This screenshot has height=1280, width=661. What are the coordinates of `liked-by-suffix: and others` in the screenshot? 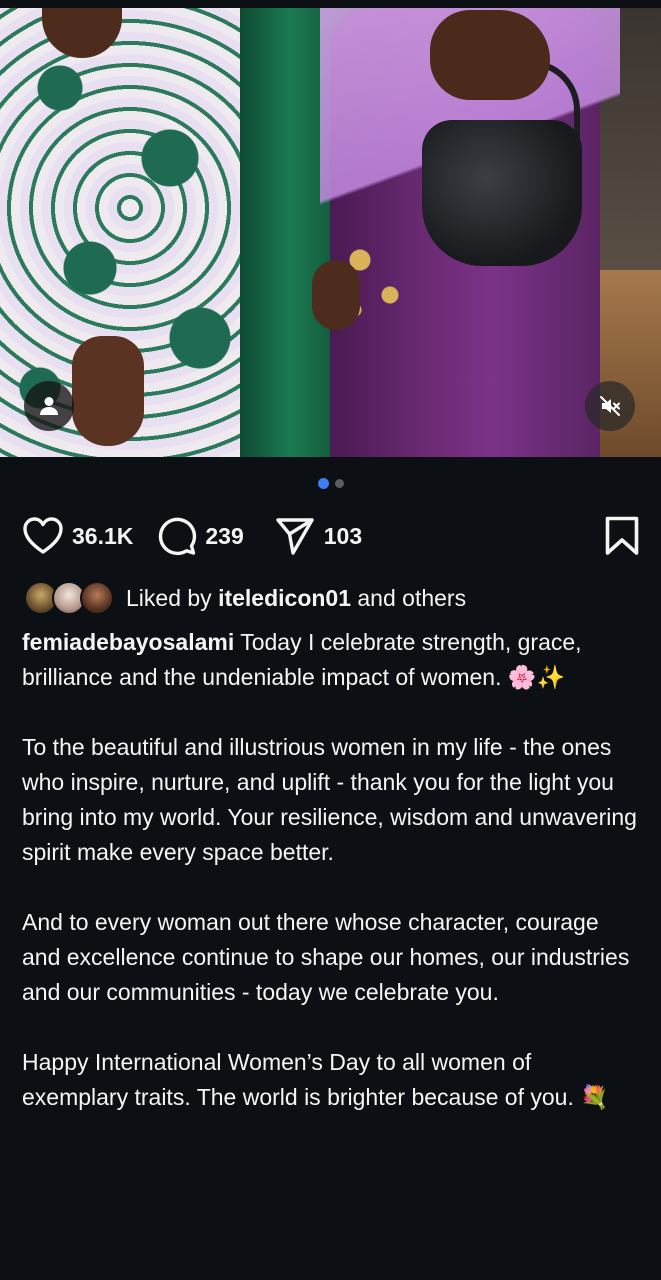 It's located at (411, 598).